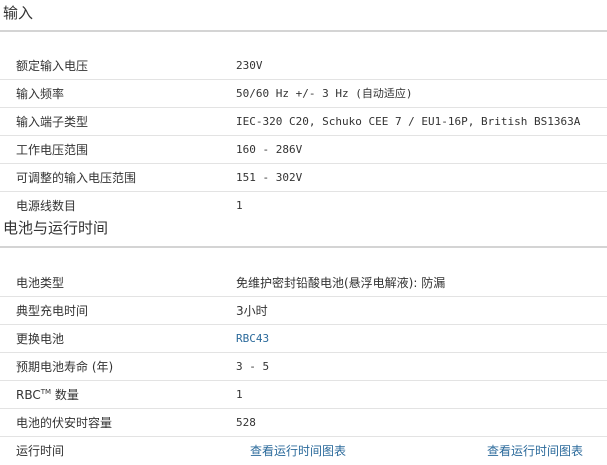  I want to click on table-row: 电源线数目 1, so click(303, 206).